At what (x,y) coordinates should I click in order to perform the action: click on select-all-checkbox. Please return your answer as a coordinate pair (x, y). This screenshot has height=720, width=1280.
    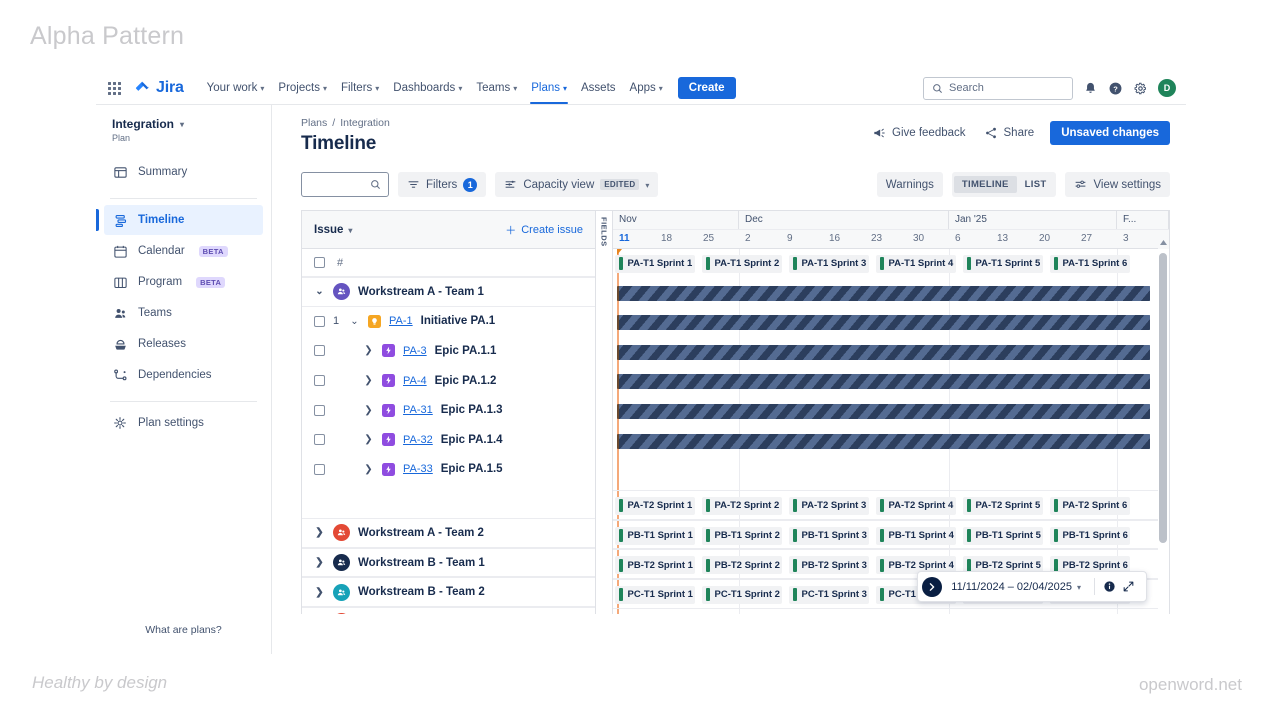
    Looking at the image, I should click on (319, 262).